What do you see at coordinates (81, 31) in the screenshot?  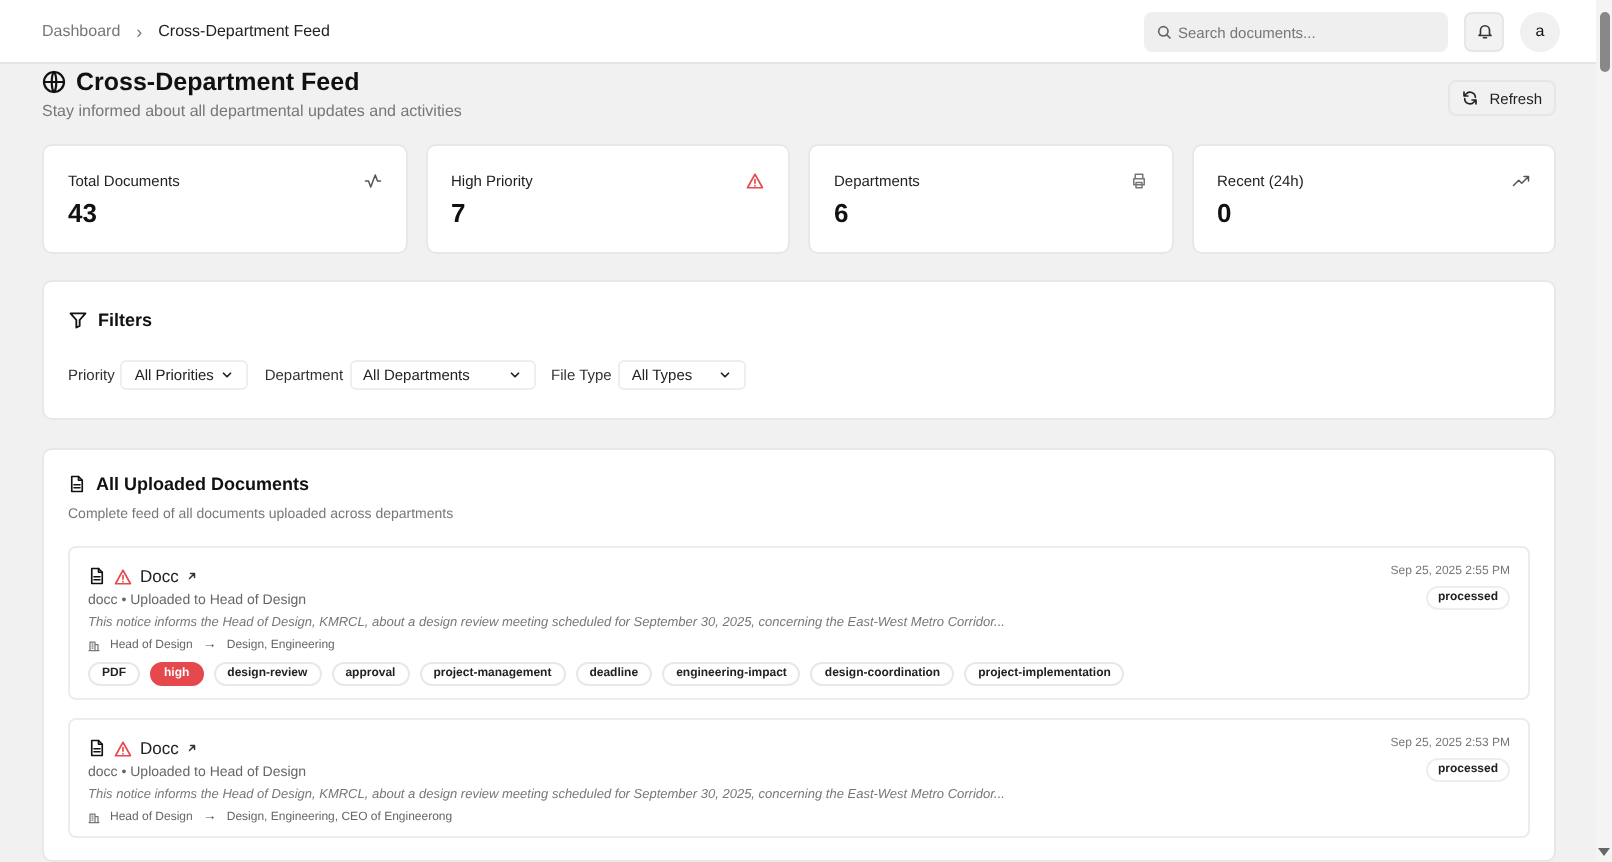 I see `breadcrumb-link: Dashboard` at bounding box center [81, 31].